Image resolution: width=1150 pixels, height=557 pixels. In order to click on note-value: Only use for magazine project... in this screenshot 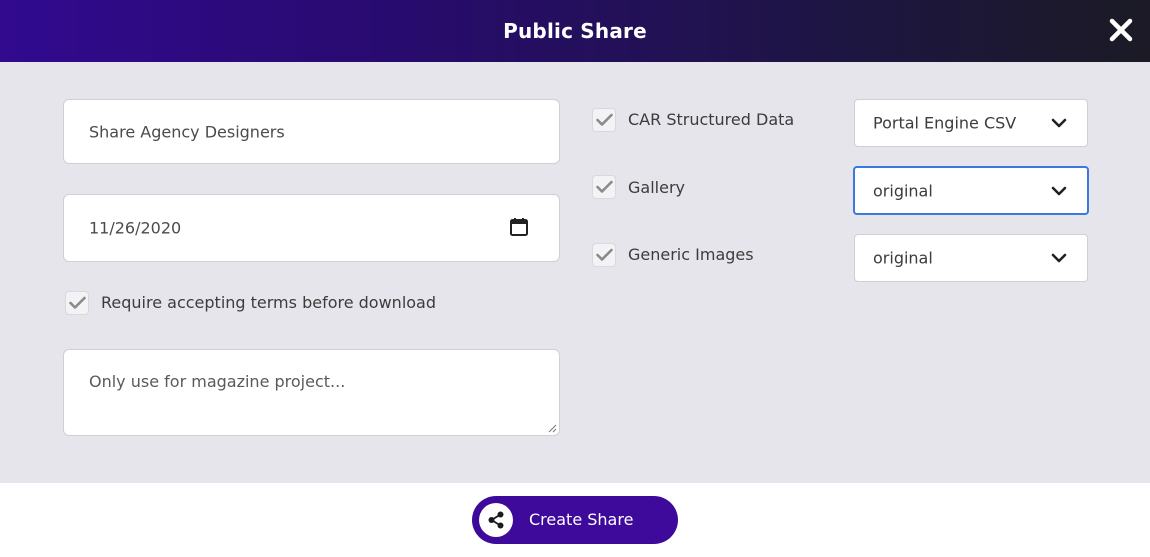, I will do `click(217, 381)`.